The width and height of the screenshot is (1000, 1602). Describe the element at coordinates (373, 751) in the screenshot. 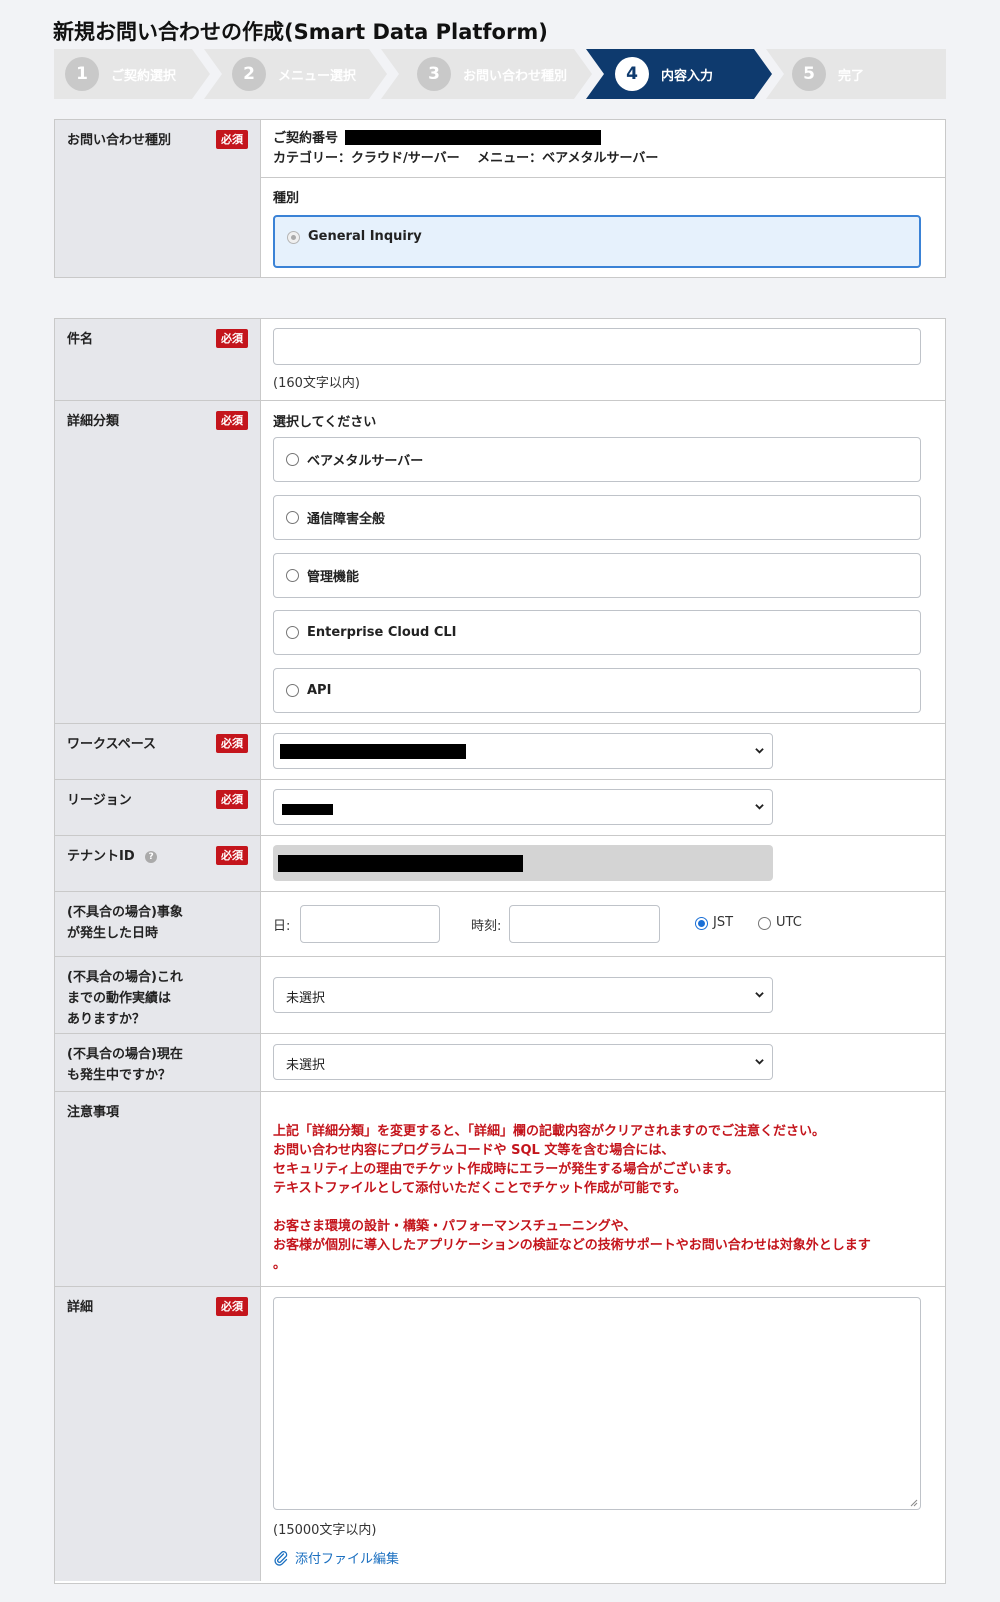

I see `redacted-workspace` at that location.